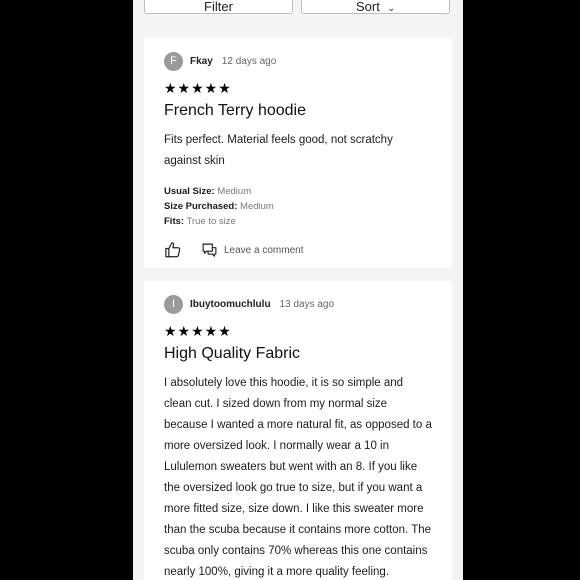 This screenshot has width=580, height=580. Describe the element at coordinates (307, 304) in the screenshot. I see `review-time: 13 days ago` at that location.